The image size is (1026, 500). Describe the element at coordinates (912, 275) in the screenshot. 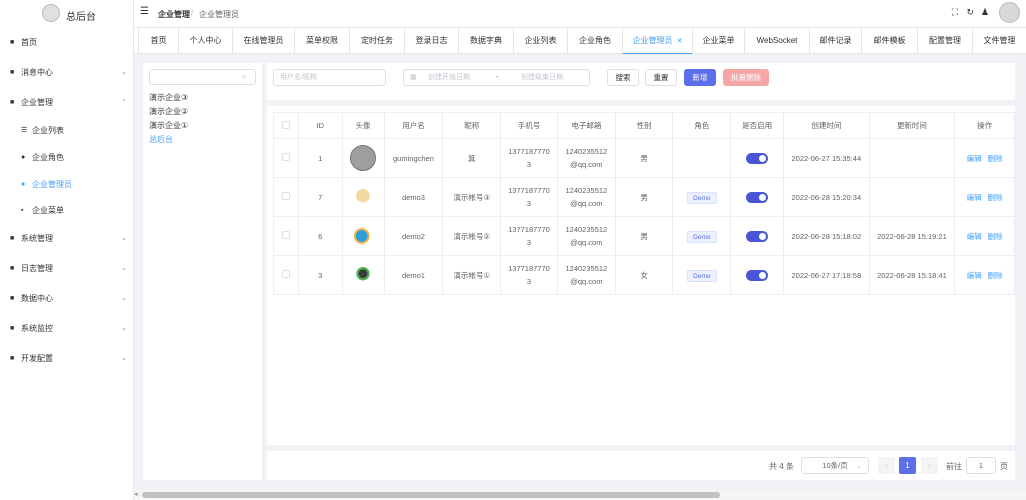

I see `cell-updated: 2022-06-28 15:18:41` at that location.